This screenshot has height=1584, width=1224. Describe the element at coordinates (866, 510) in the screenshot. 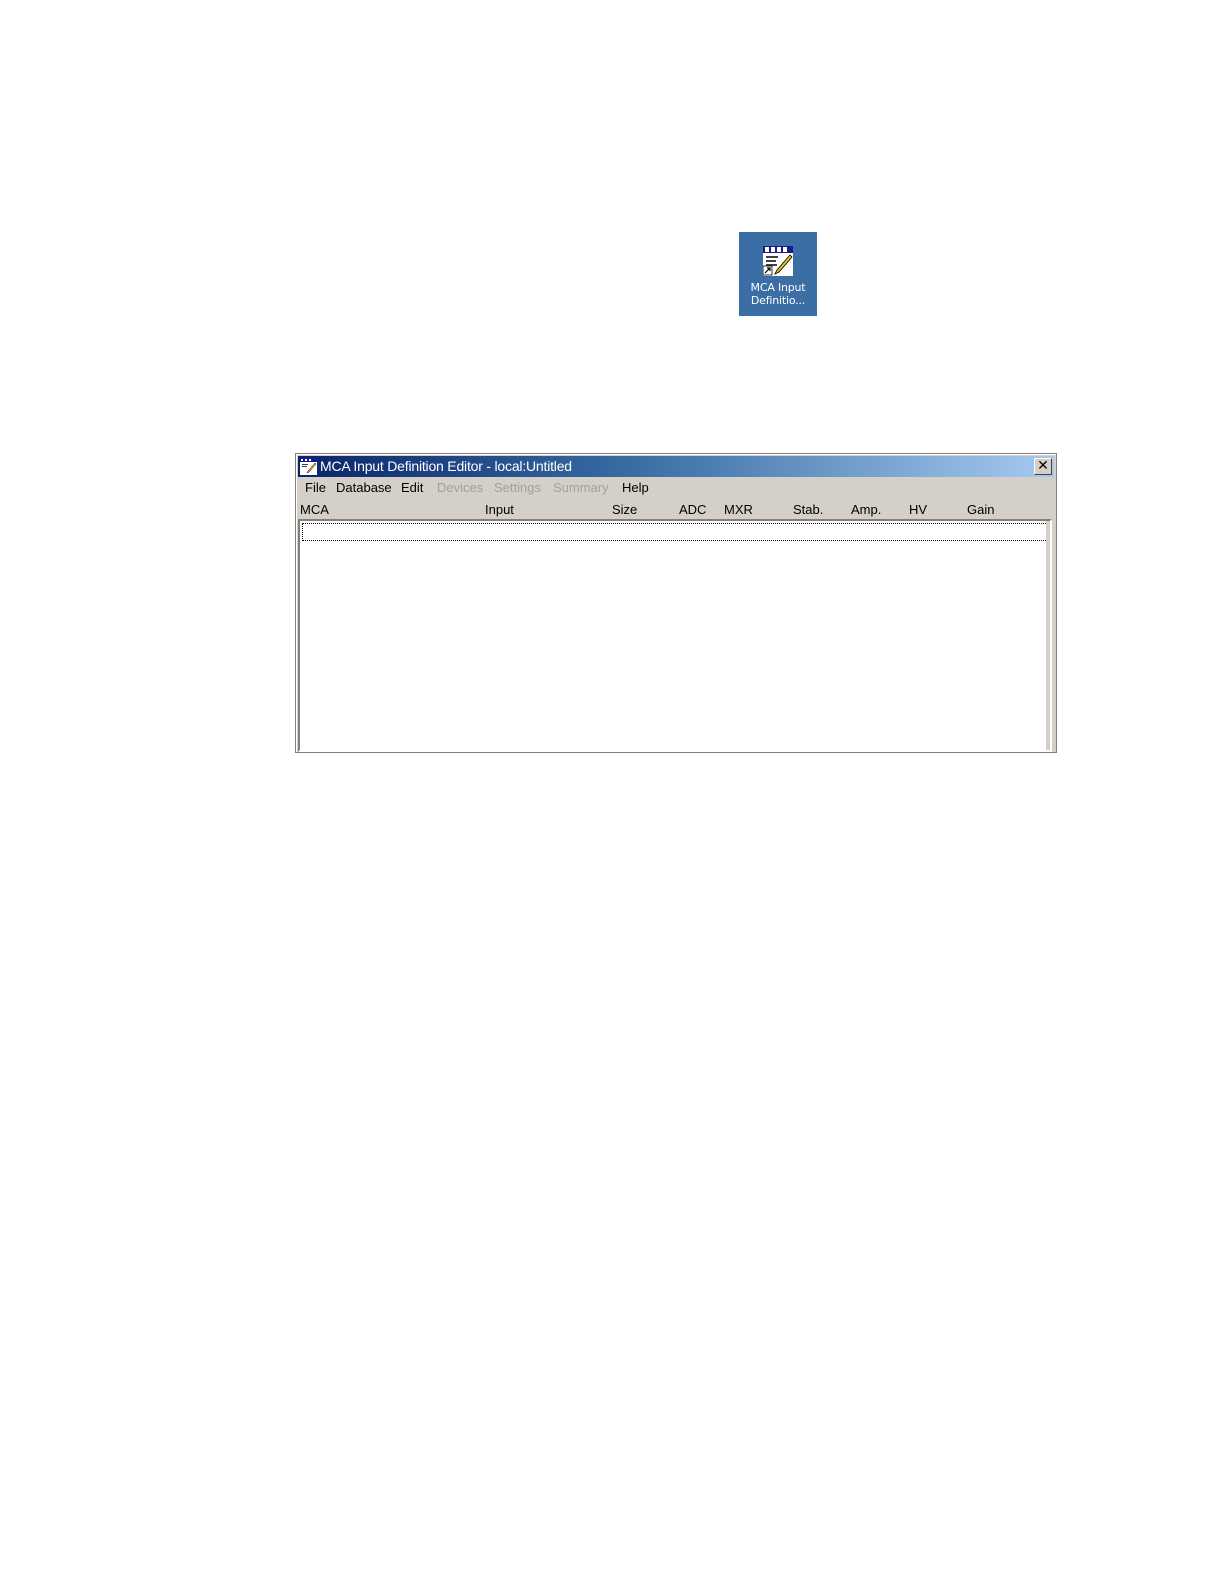

I see `column-header-amp: Amp.` at that location.